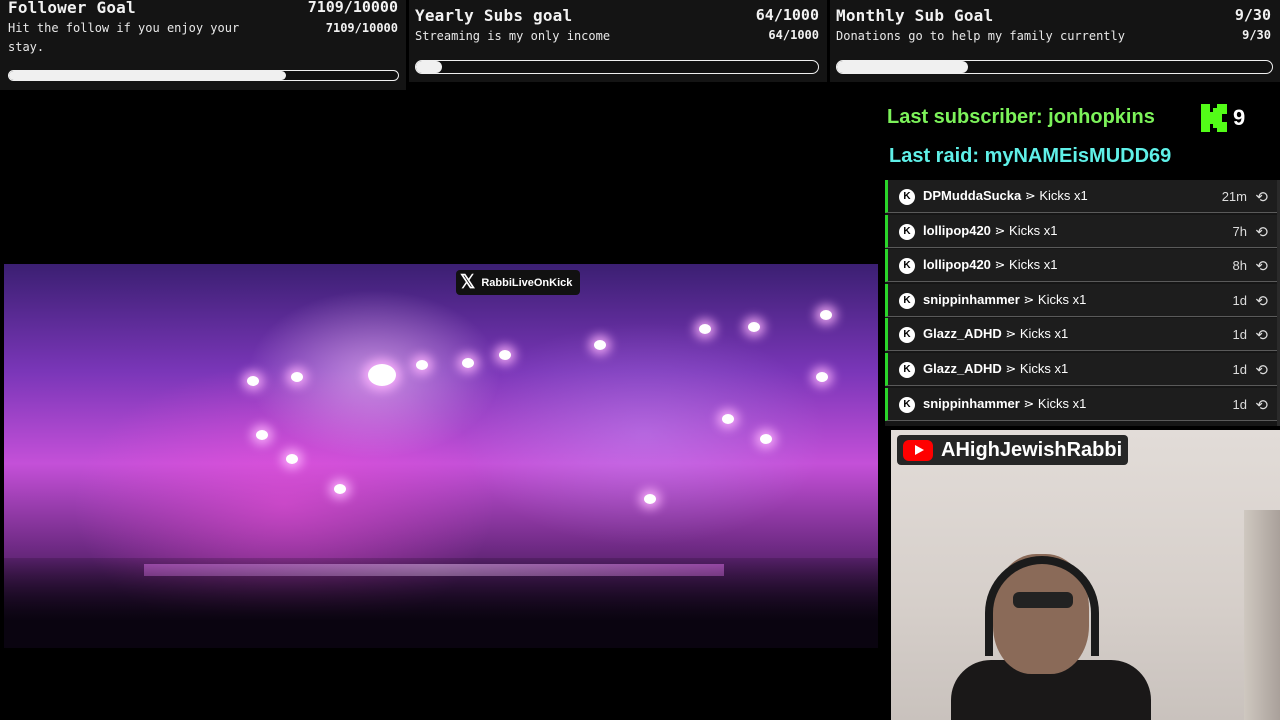 This screenshot has width=1280, height=720. I want to click on x-logo-icon: 𝕏, so click(468, 282).